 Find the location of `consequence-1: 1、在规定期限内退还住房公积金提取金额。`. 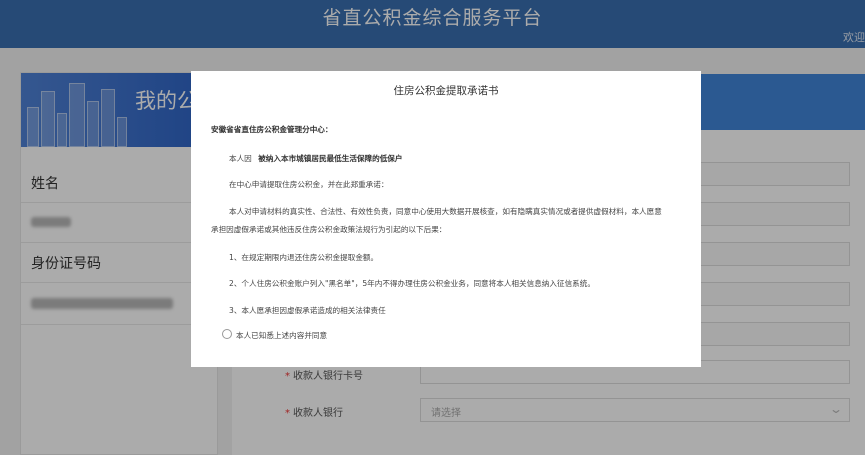

consequence-1: 1、在规定期限内退还住房公积金提取金额。 is located at coordinates (304, 257).